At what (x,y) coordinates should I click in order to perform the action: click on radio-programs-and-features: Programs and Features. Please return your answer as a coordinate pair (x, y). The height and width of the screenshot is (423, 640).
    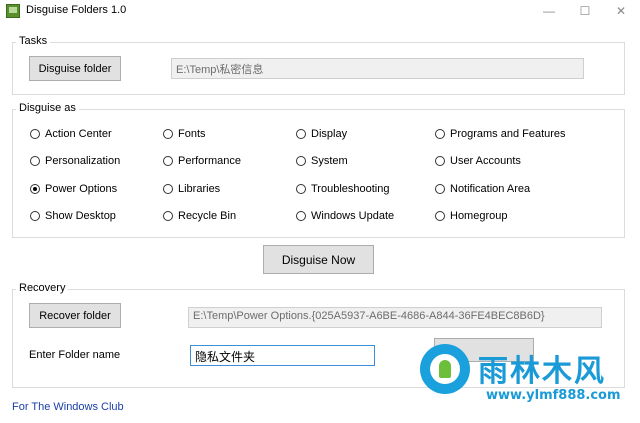
    Looking at the image, I should click on (500, 134).